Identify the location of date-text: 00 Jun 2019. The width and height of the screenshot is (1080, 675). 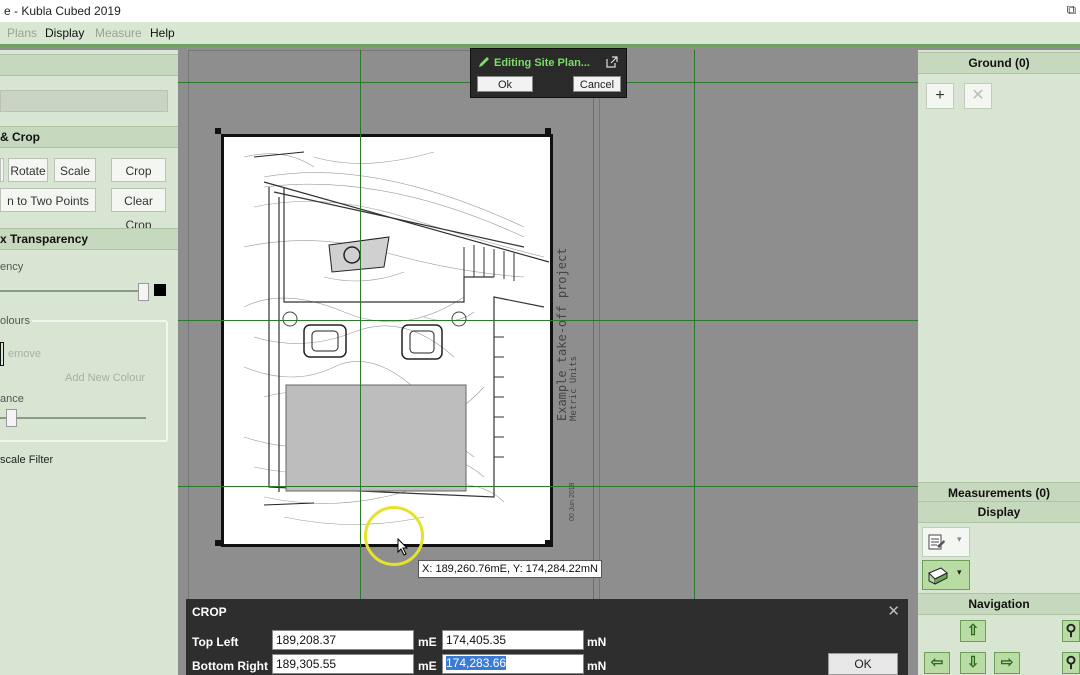
(572, 501).